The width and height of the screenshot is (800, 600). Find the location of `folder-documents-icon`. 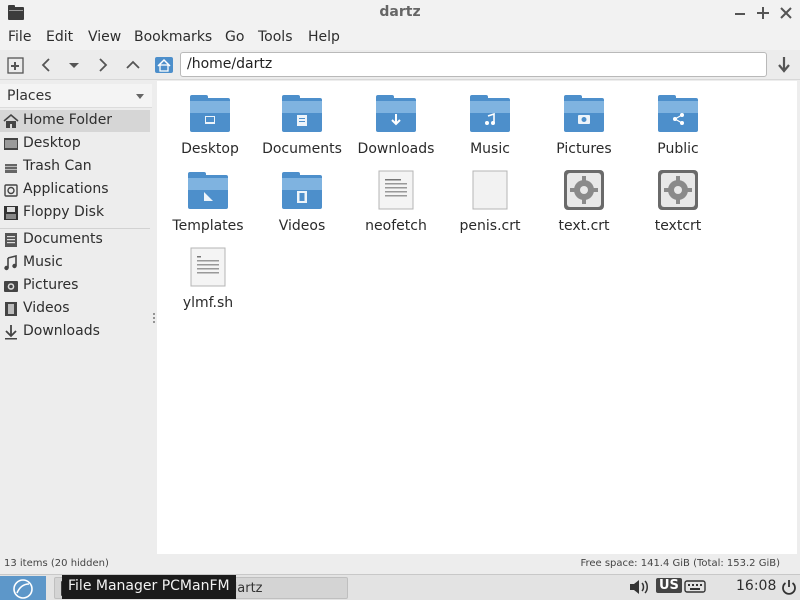

folder-documents-icon is located at coordinates (302, 113).